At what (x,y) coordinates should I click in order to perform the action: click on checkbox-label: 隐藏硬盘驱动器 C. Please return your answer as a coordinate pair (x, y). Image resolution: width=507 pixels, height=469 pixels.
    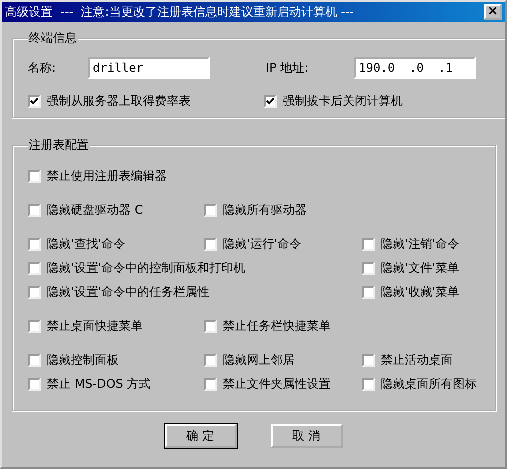
    Looking at the image, I should click on (95, 210).